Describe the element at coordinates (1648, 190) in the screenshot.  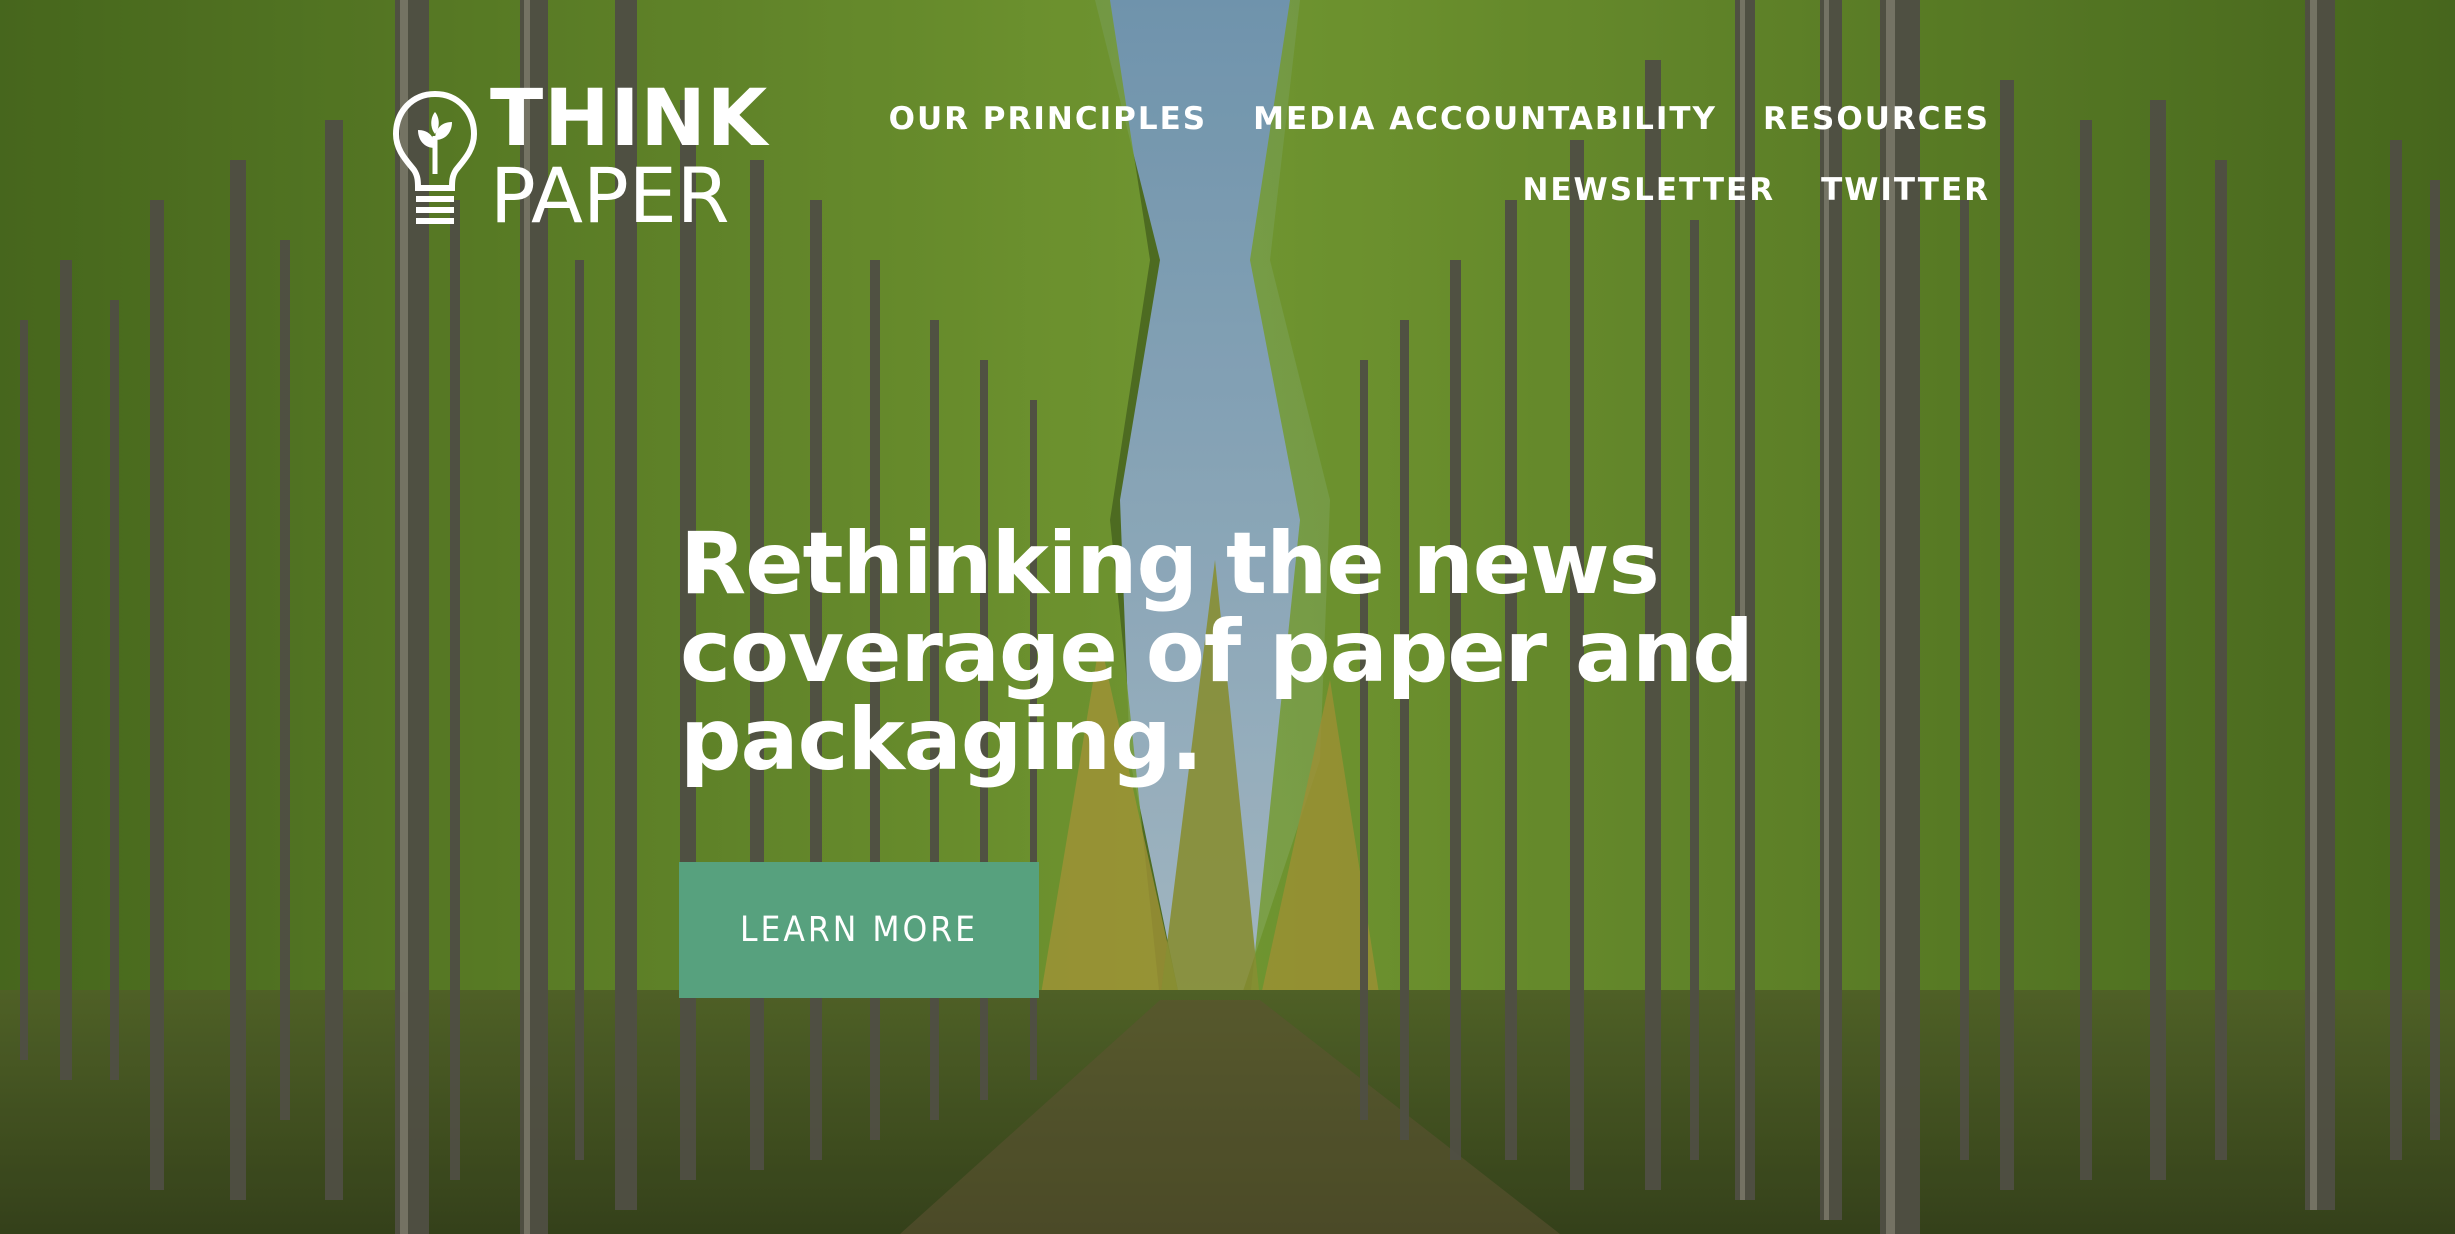
I see `nav-link-newsletter: NEWSLETTER` at that location.